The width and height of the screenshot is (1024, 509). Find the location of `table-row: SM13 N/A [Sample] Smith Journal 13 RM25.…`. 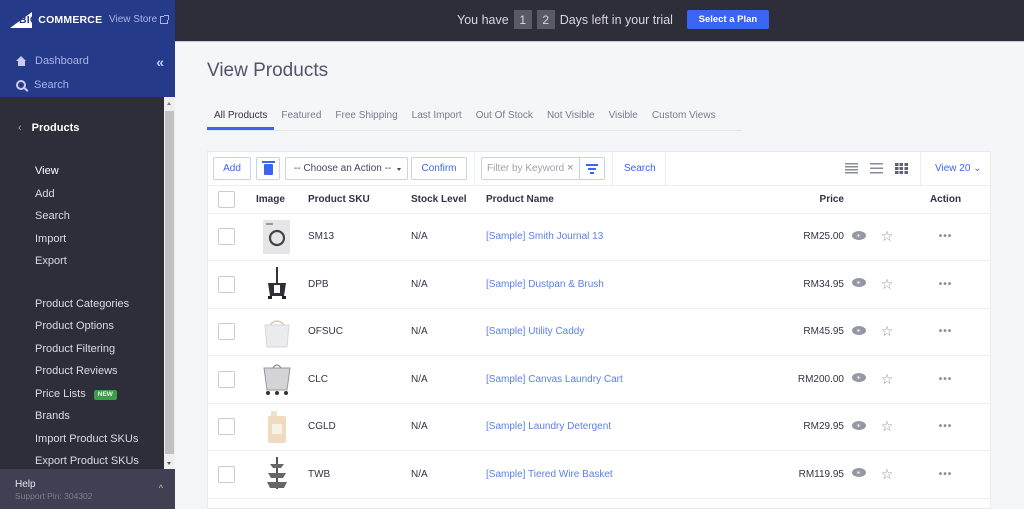

table-row: SM13 N/A [Sample] Smith Journal 13 RM25.… is located at coordinates (599, 237).